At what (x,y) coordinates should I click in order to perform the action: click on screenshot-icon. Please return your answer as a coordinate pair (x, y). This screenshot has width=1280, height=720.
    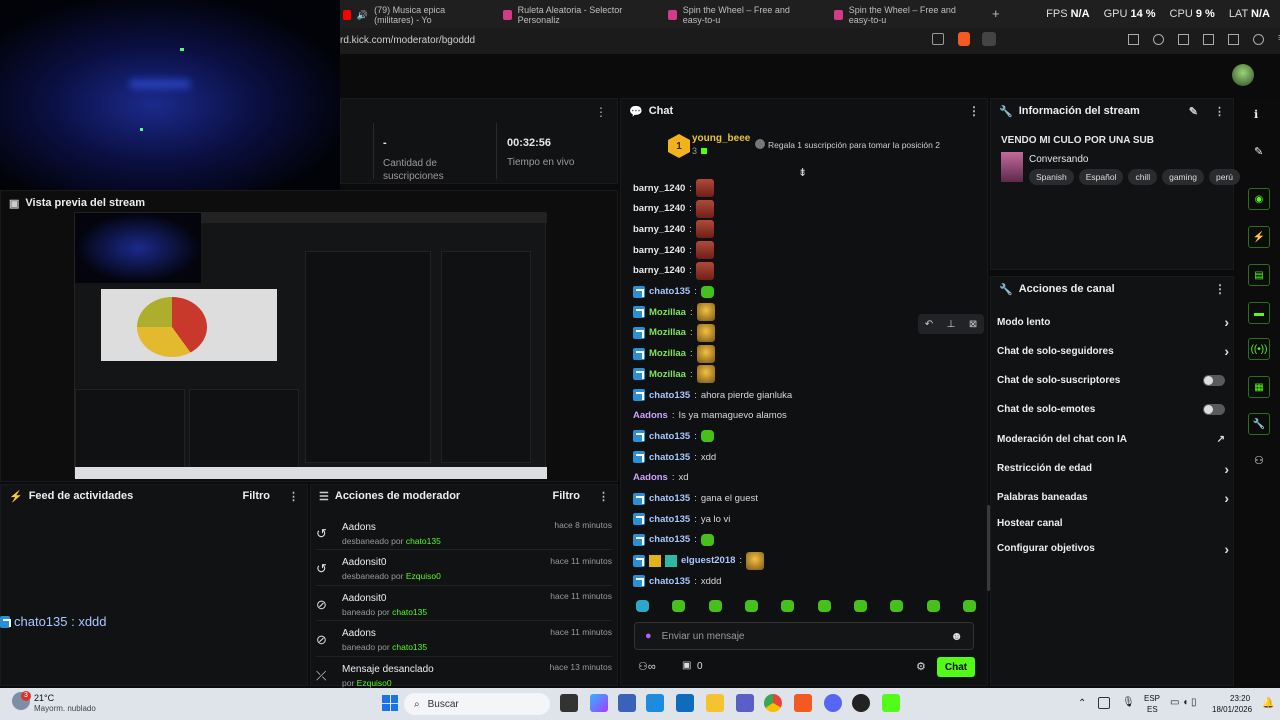
    Looking at the image, I should click on (1133, 39).